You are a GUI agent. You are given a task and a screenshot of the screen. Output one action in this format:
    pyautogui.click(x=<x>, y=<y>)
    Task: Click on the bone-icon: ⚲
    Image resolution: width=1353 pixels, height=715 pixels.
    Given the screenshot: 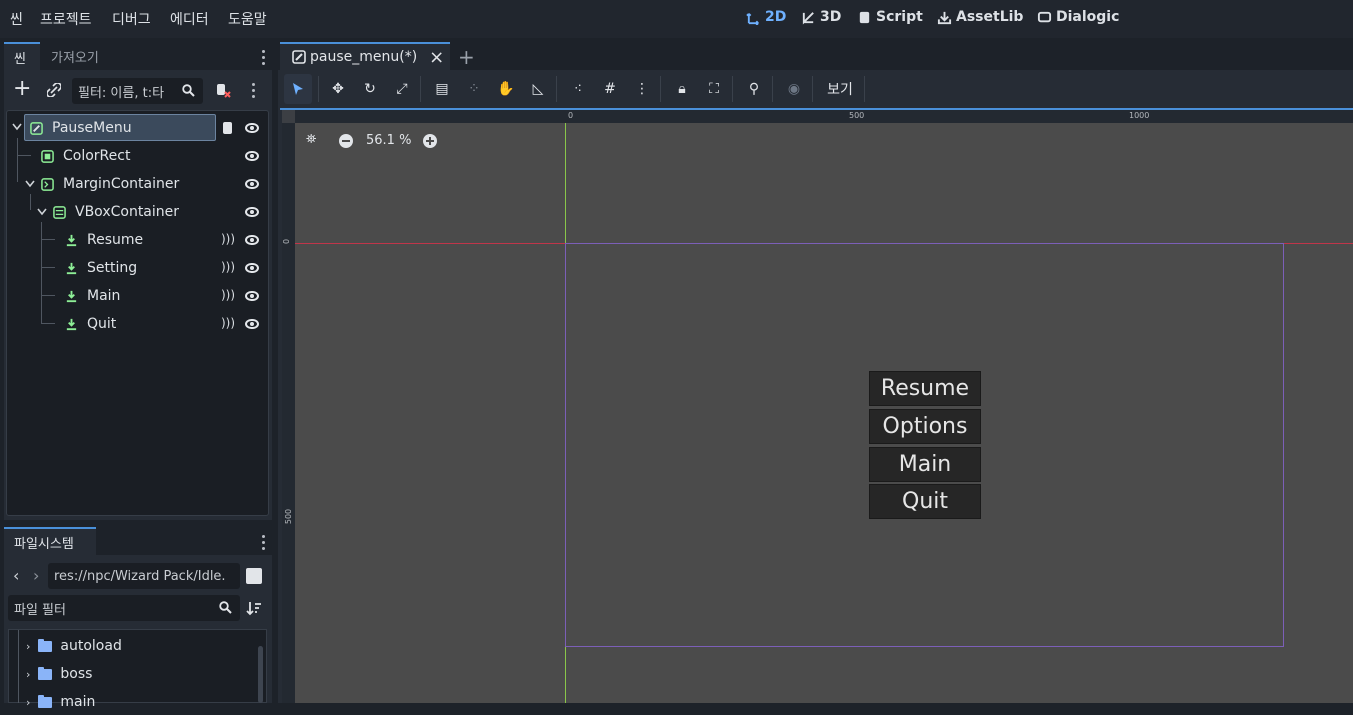 What is the action you would take?
    pyautogui.click(x=754, y=89)
    